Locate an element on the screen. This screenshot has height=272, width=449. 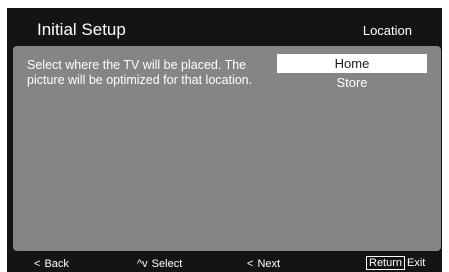
option-home: Home is located at coordinates (352, 63).